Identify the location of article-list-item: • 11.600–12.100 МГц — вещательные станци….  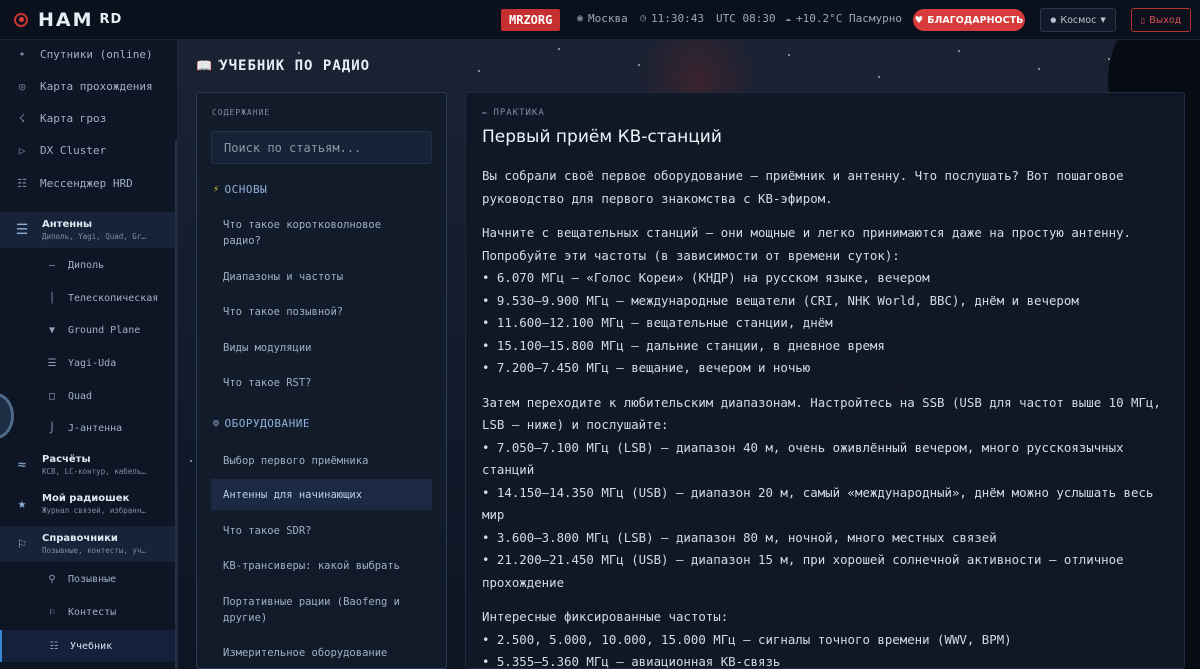
(657, 322).